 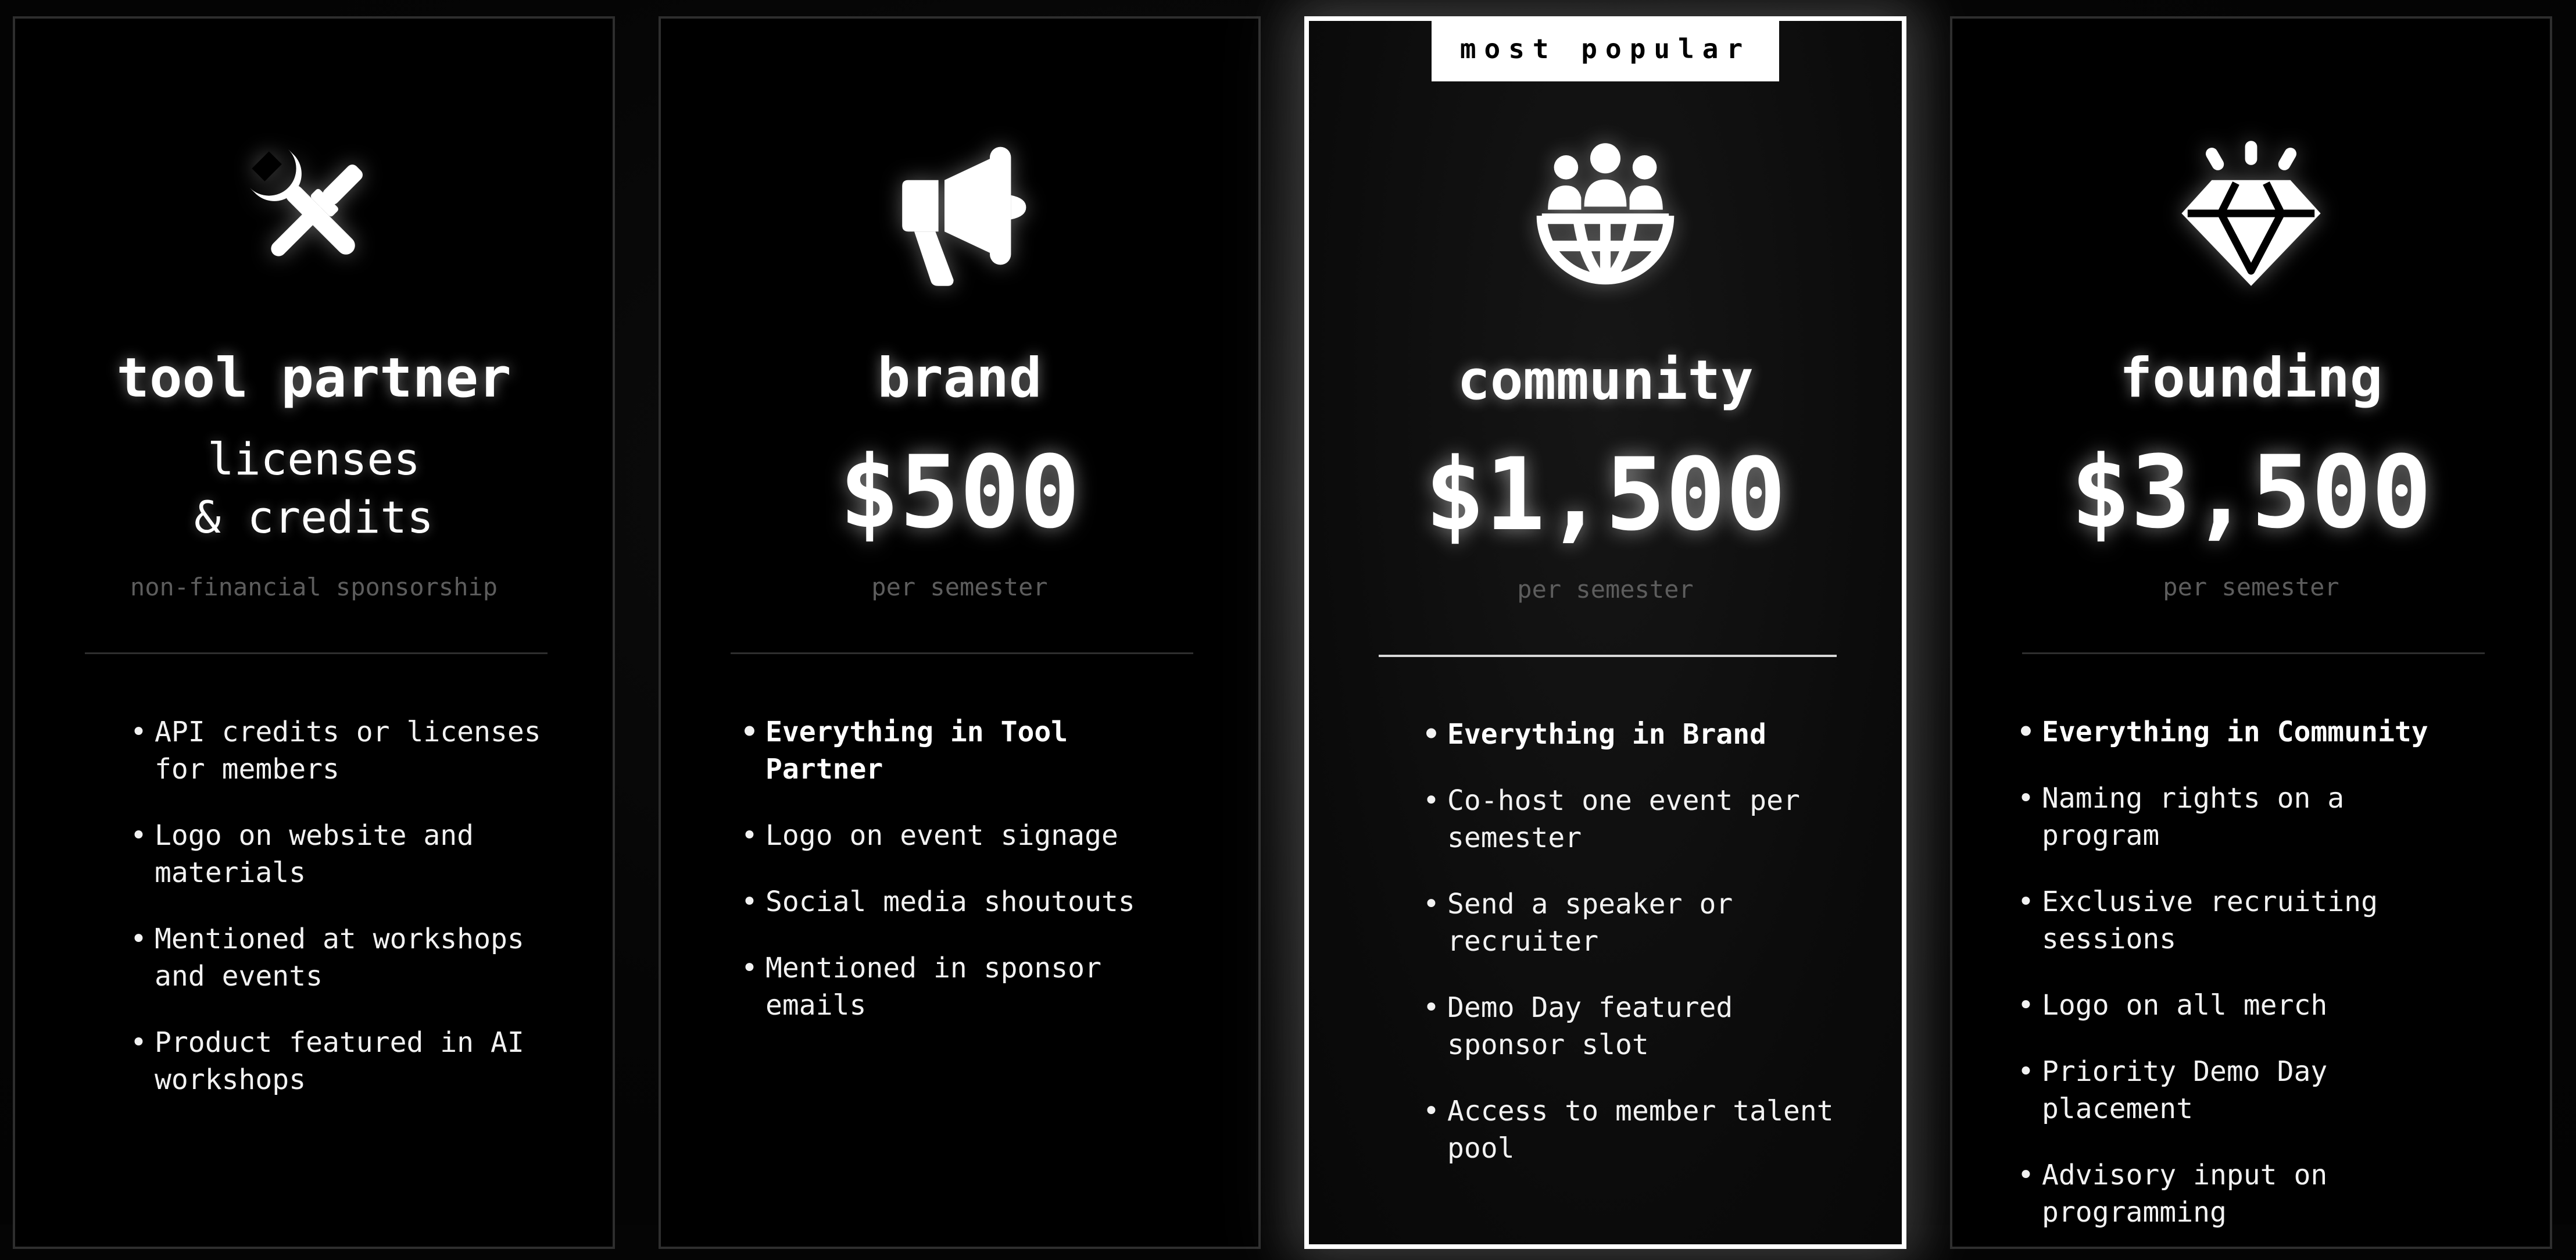 I want to click on feature-item: Logo on all merch, so click(x=2238, y=1006).